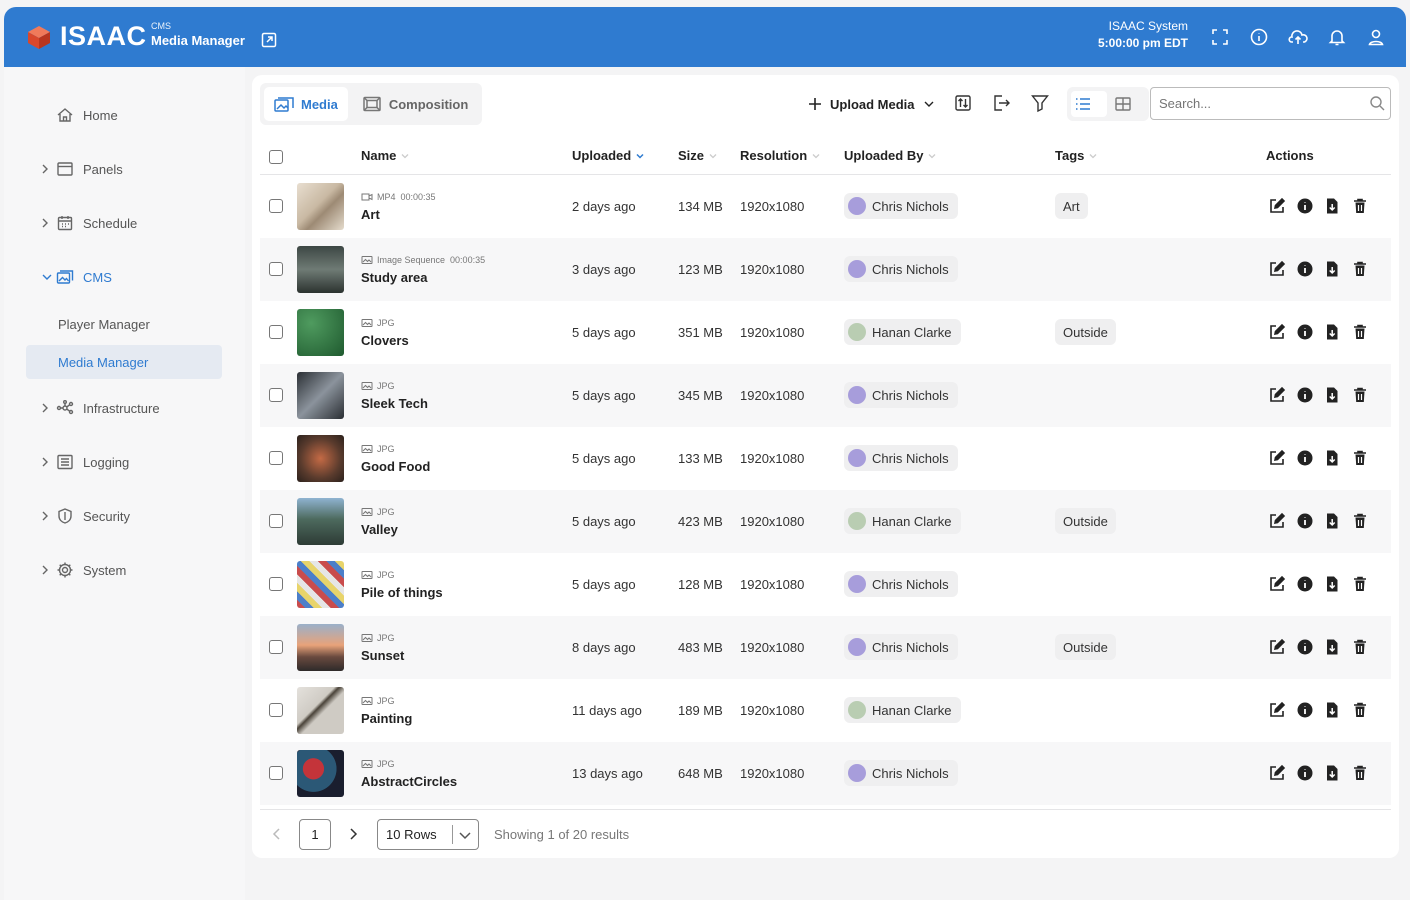 This screenshot has width=1410, height=900. I want to click on external-link-icon, so click(269, 40).